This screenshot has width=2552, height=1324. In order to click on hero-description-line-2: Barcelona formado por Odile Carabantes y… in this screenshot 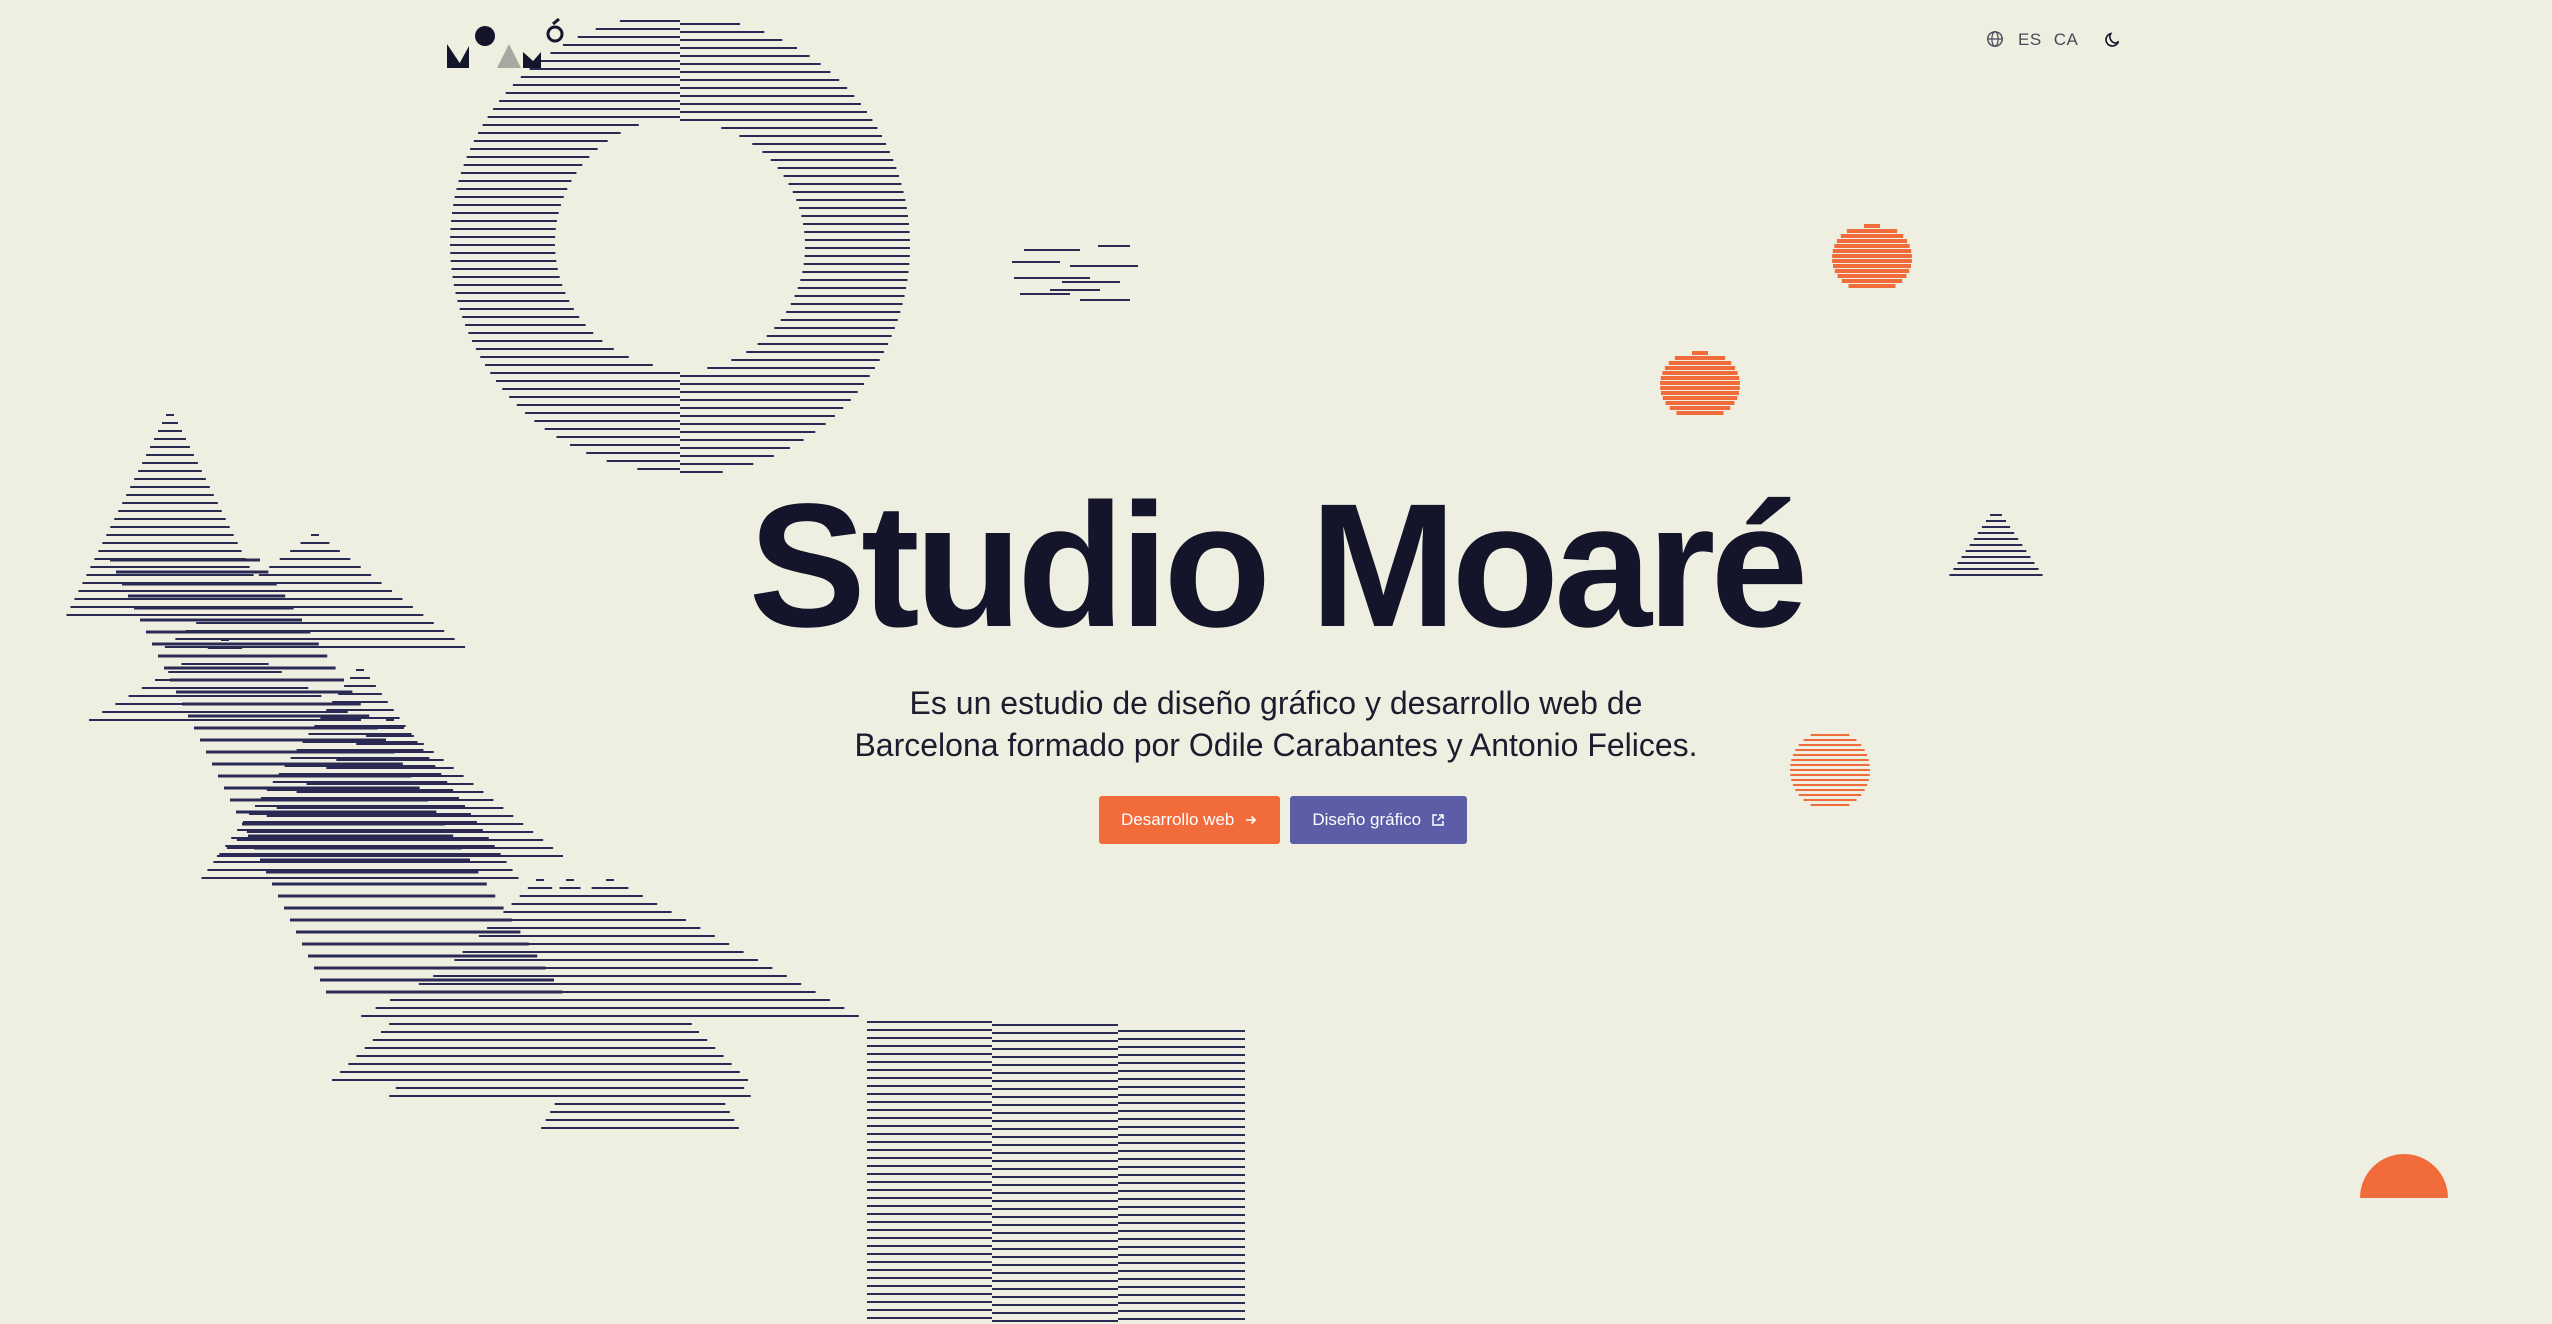, I will do `click(1276, 745)`.